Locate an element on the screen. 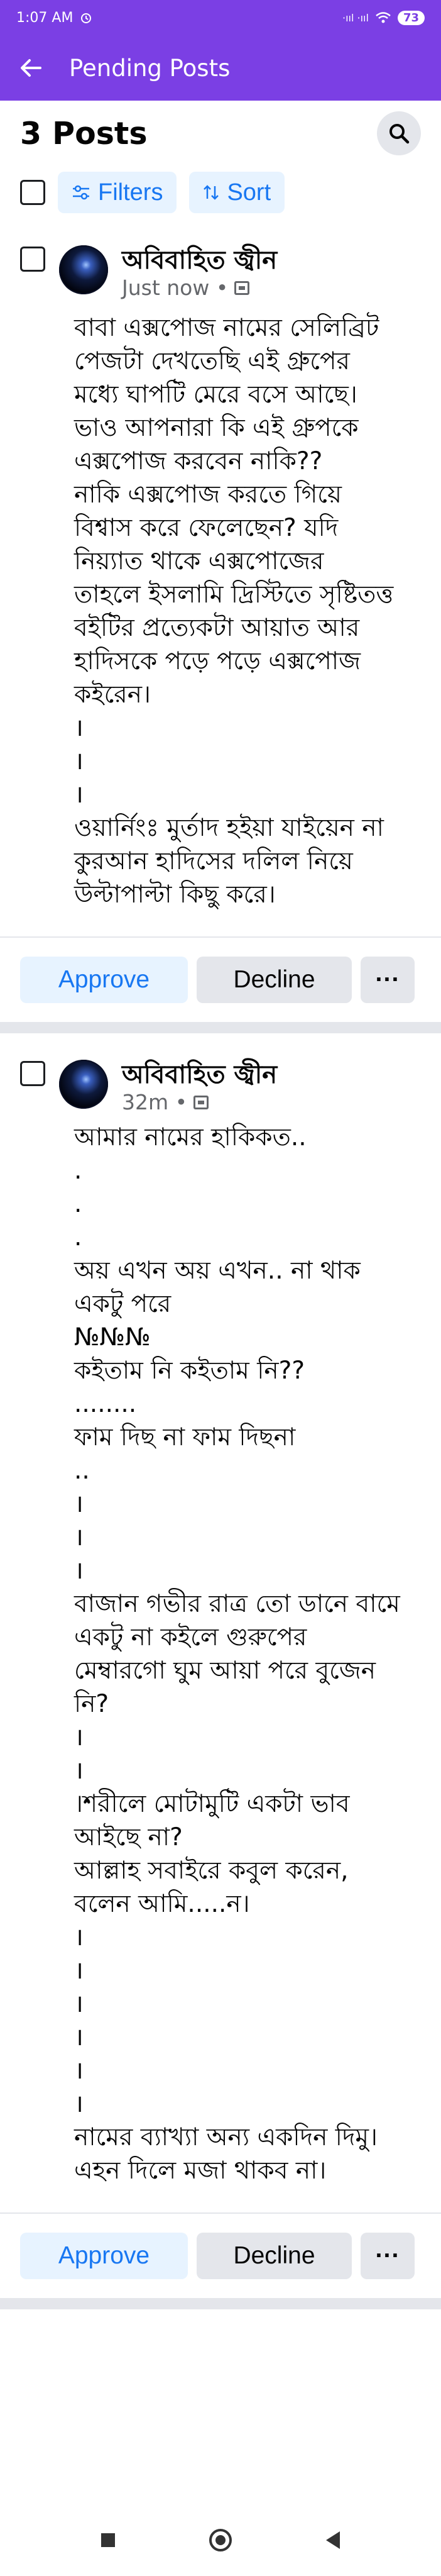 Image resolution: width=441 pixels, height=2576 pixels. home-icon is located at coordinates (220, 2540).